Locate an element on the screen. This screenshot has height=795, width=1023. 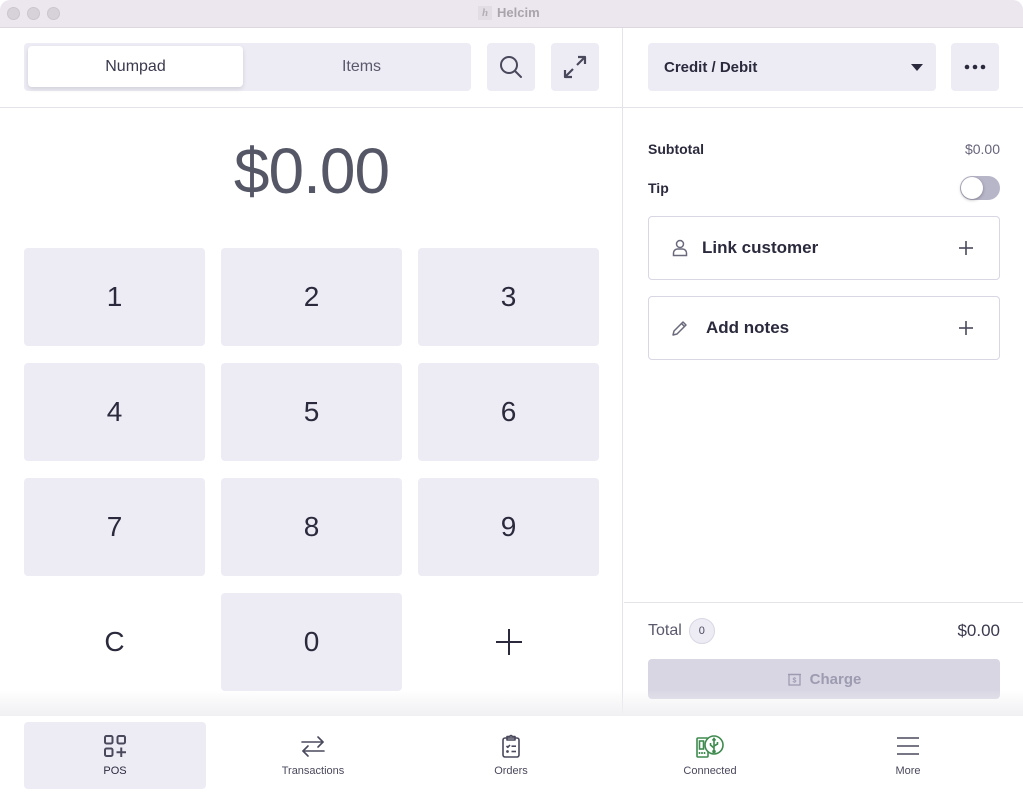
nav-orders: Orders is located at coordinates (511, 755).